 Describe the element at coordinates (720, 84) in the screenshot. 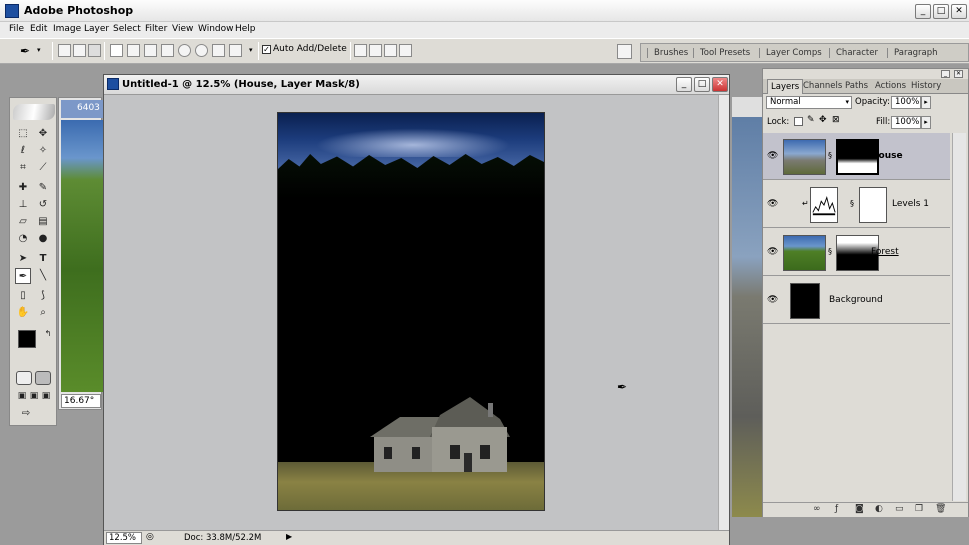

I see `doc-close-button: ✕` at that location.